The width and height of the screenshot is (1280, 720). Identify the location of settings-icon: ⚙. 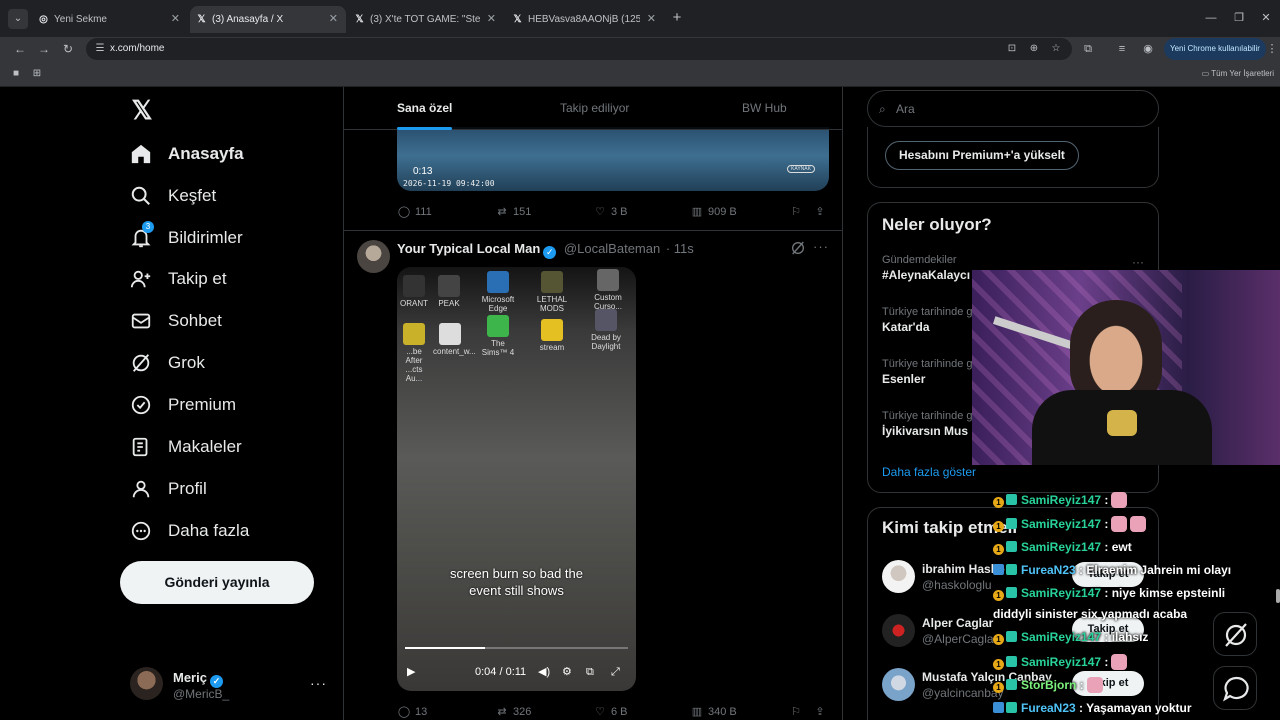
(567, 672).